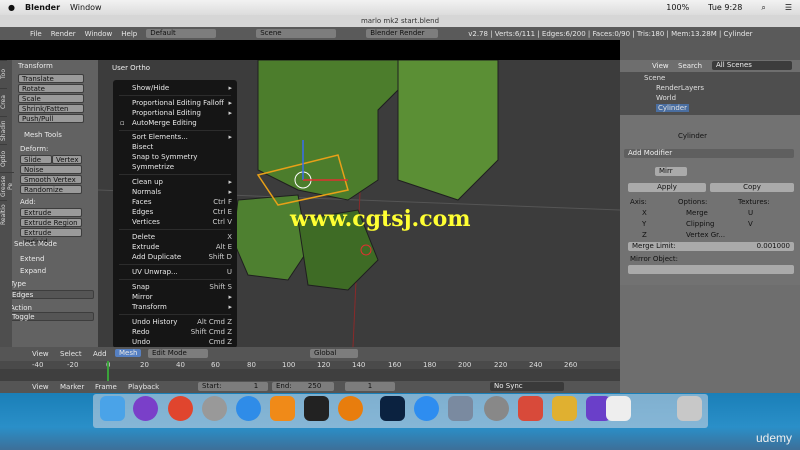 This screenshot has height=450, width=800. Describe the element at coordinates (316, 408) in the screenshot. I see `unity-icon` at that location.